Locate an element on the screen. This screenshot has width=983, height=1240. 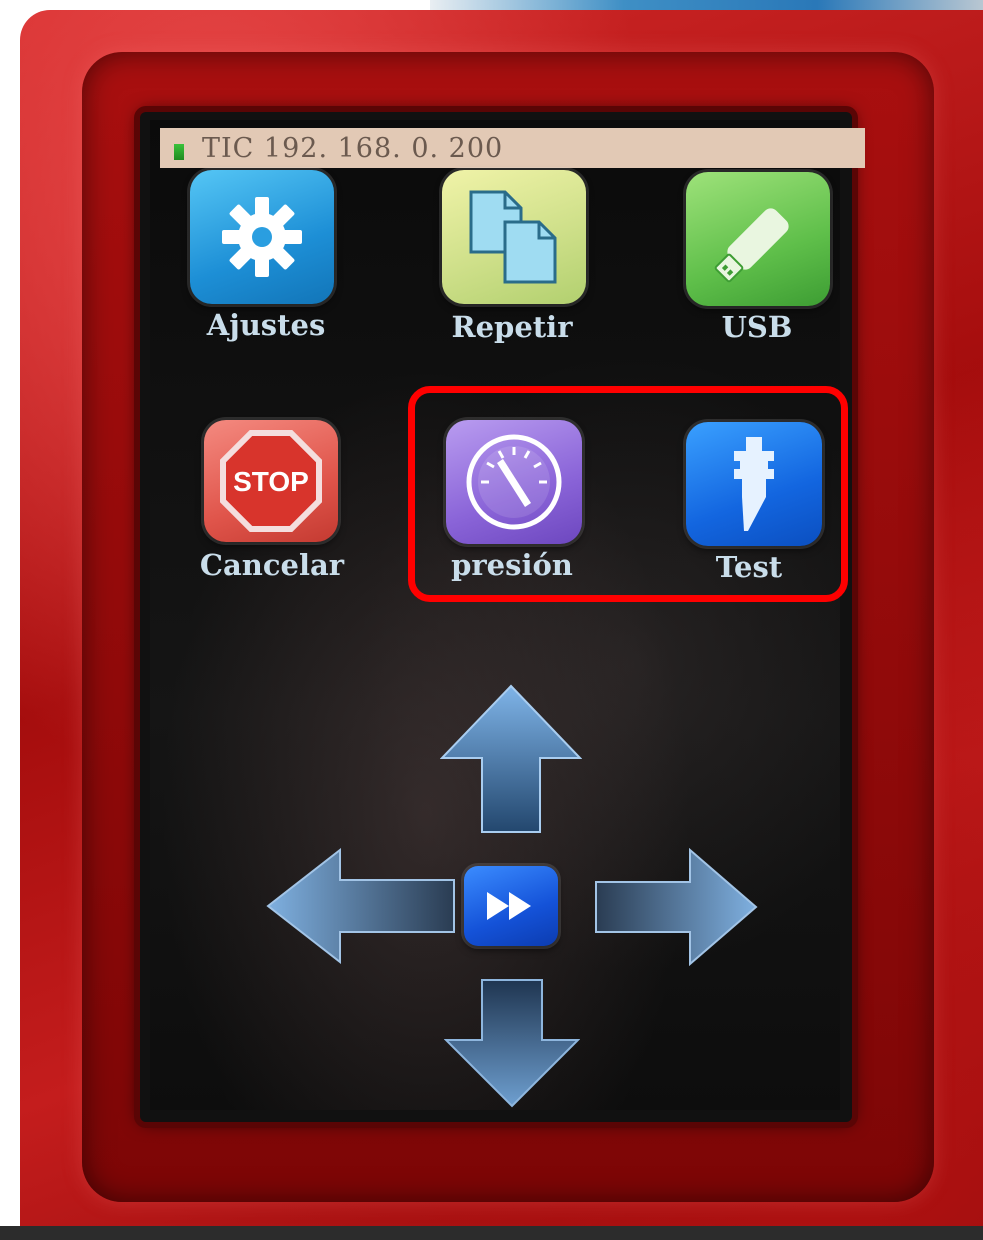
cancel-label: Cancelar is located at coordinates (272, 565).